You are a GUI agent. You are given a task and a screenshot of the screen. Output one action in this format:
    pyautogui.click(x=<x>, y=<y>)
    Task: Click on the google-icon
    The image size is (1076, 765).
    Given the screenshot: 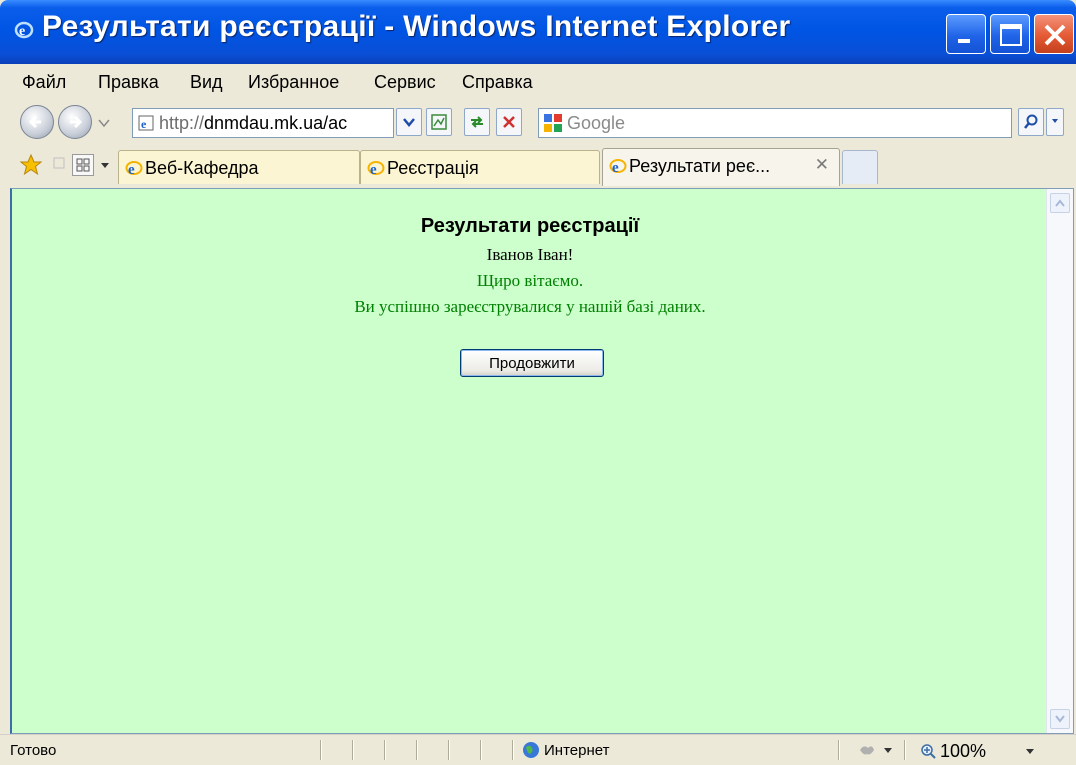 What is the action you would take?
    pyautogui.click(x=553, y=123)
    